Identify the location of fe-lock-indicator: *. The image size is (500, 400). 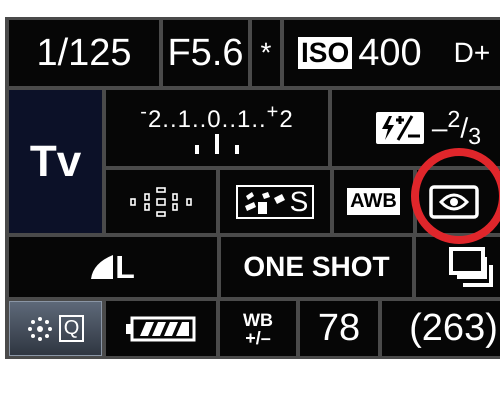
(266, 53).